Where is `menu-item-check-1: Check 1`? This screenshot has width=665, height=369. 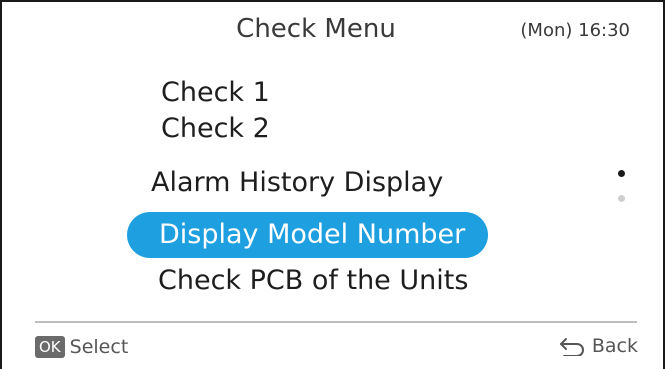 menu-item-check-1: Check 1 is located at coordinates (215, 92).